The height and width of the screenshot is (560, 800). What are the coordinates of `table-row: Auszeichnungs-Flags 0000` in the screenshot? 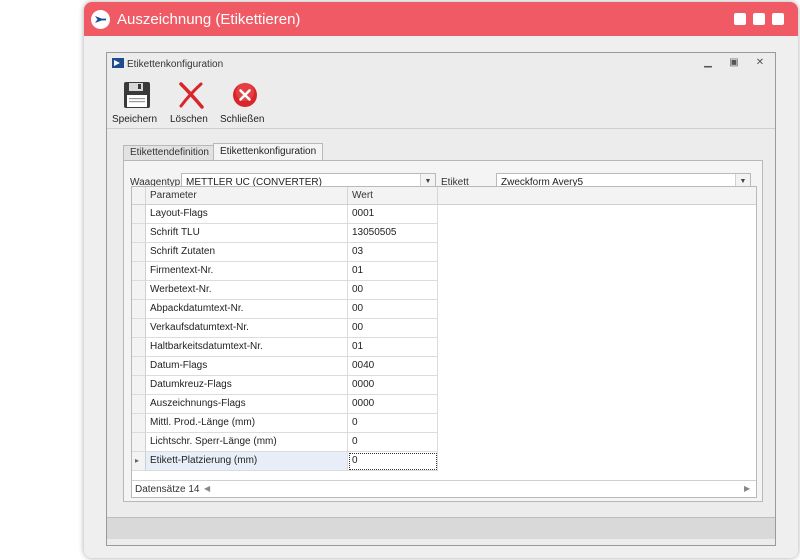 It's located at (444, 404).